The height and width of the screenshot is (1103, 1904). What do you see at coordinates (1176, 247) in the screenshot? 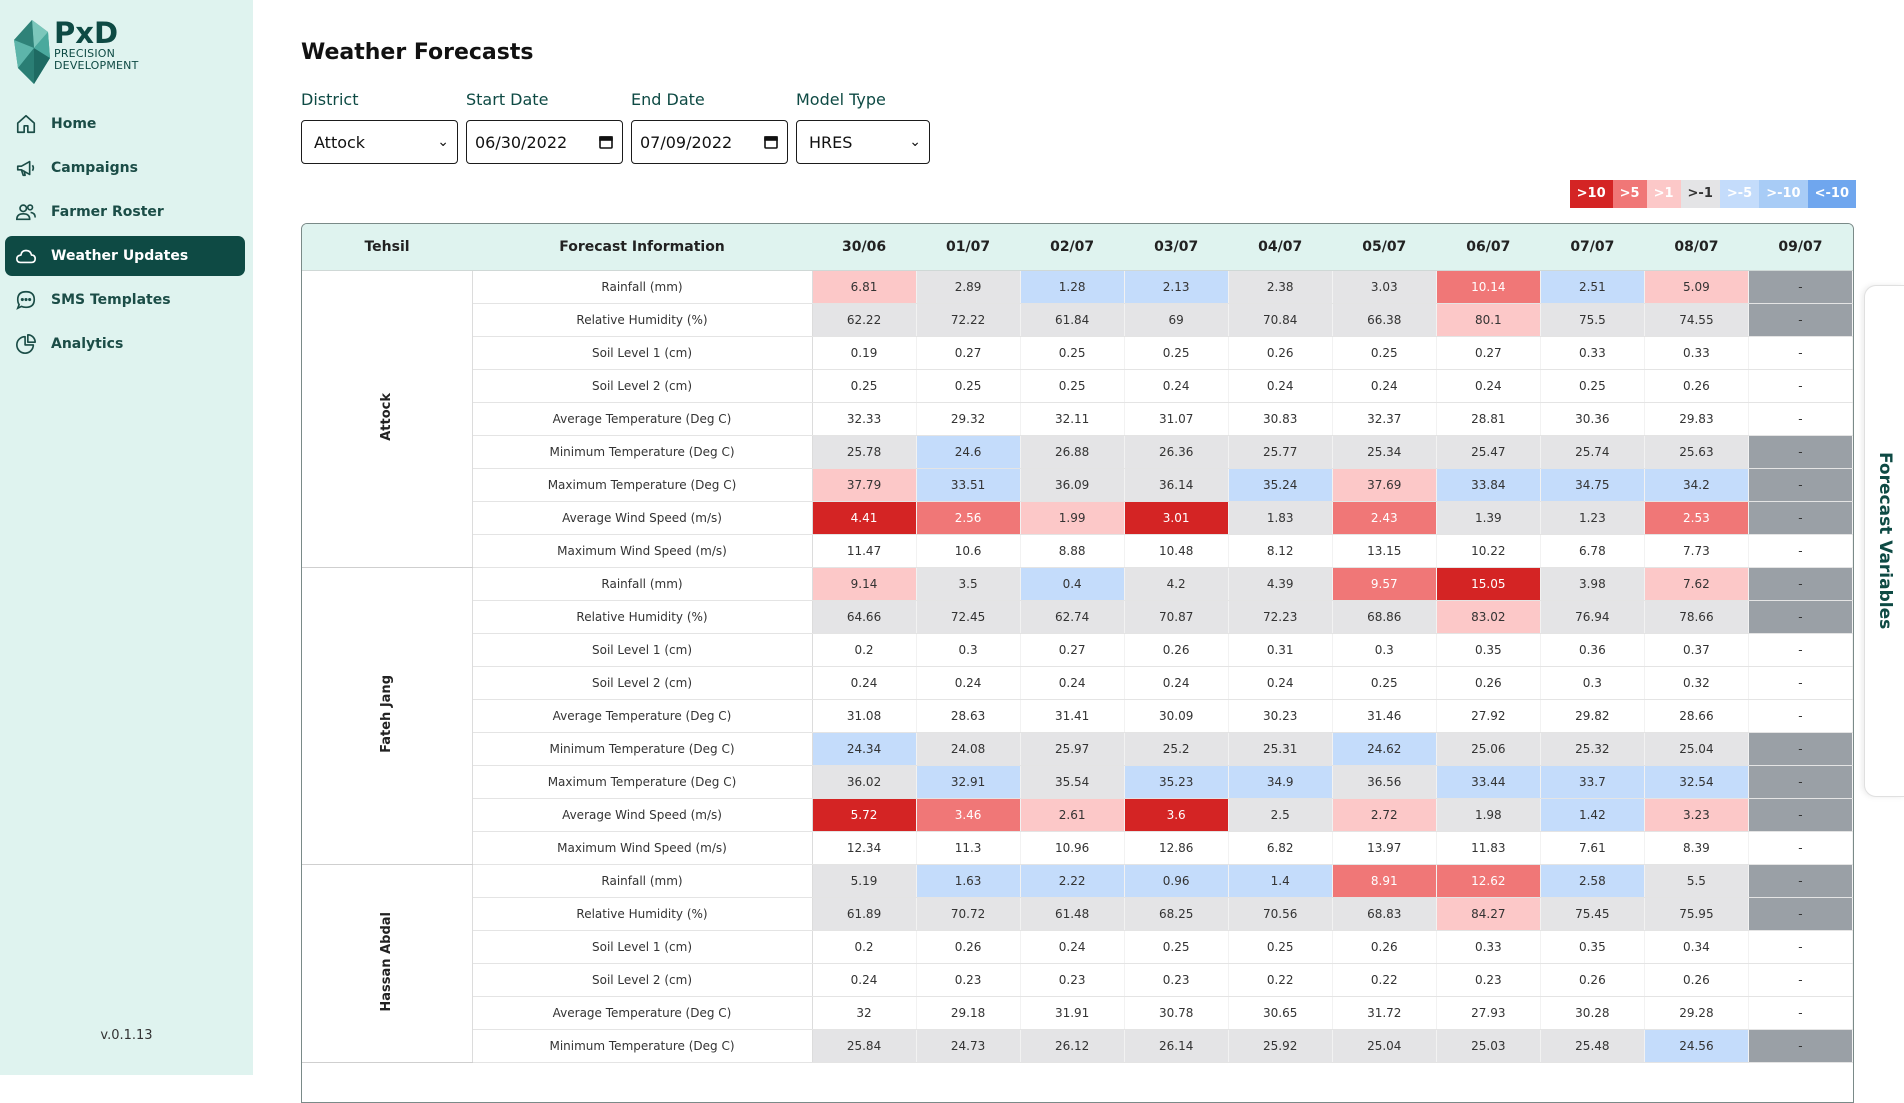
I see `column-header-date: 03/07` at bounding box center [1176, 247].